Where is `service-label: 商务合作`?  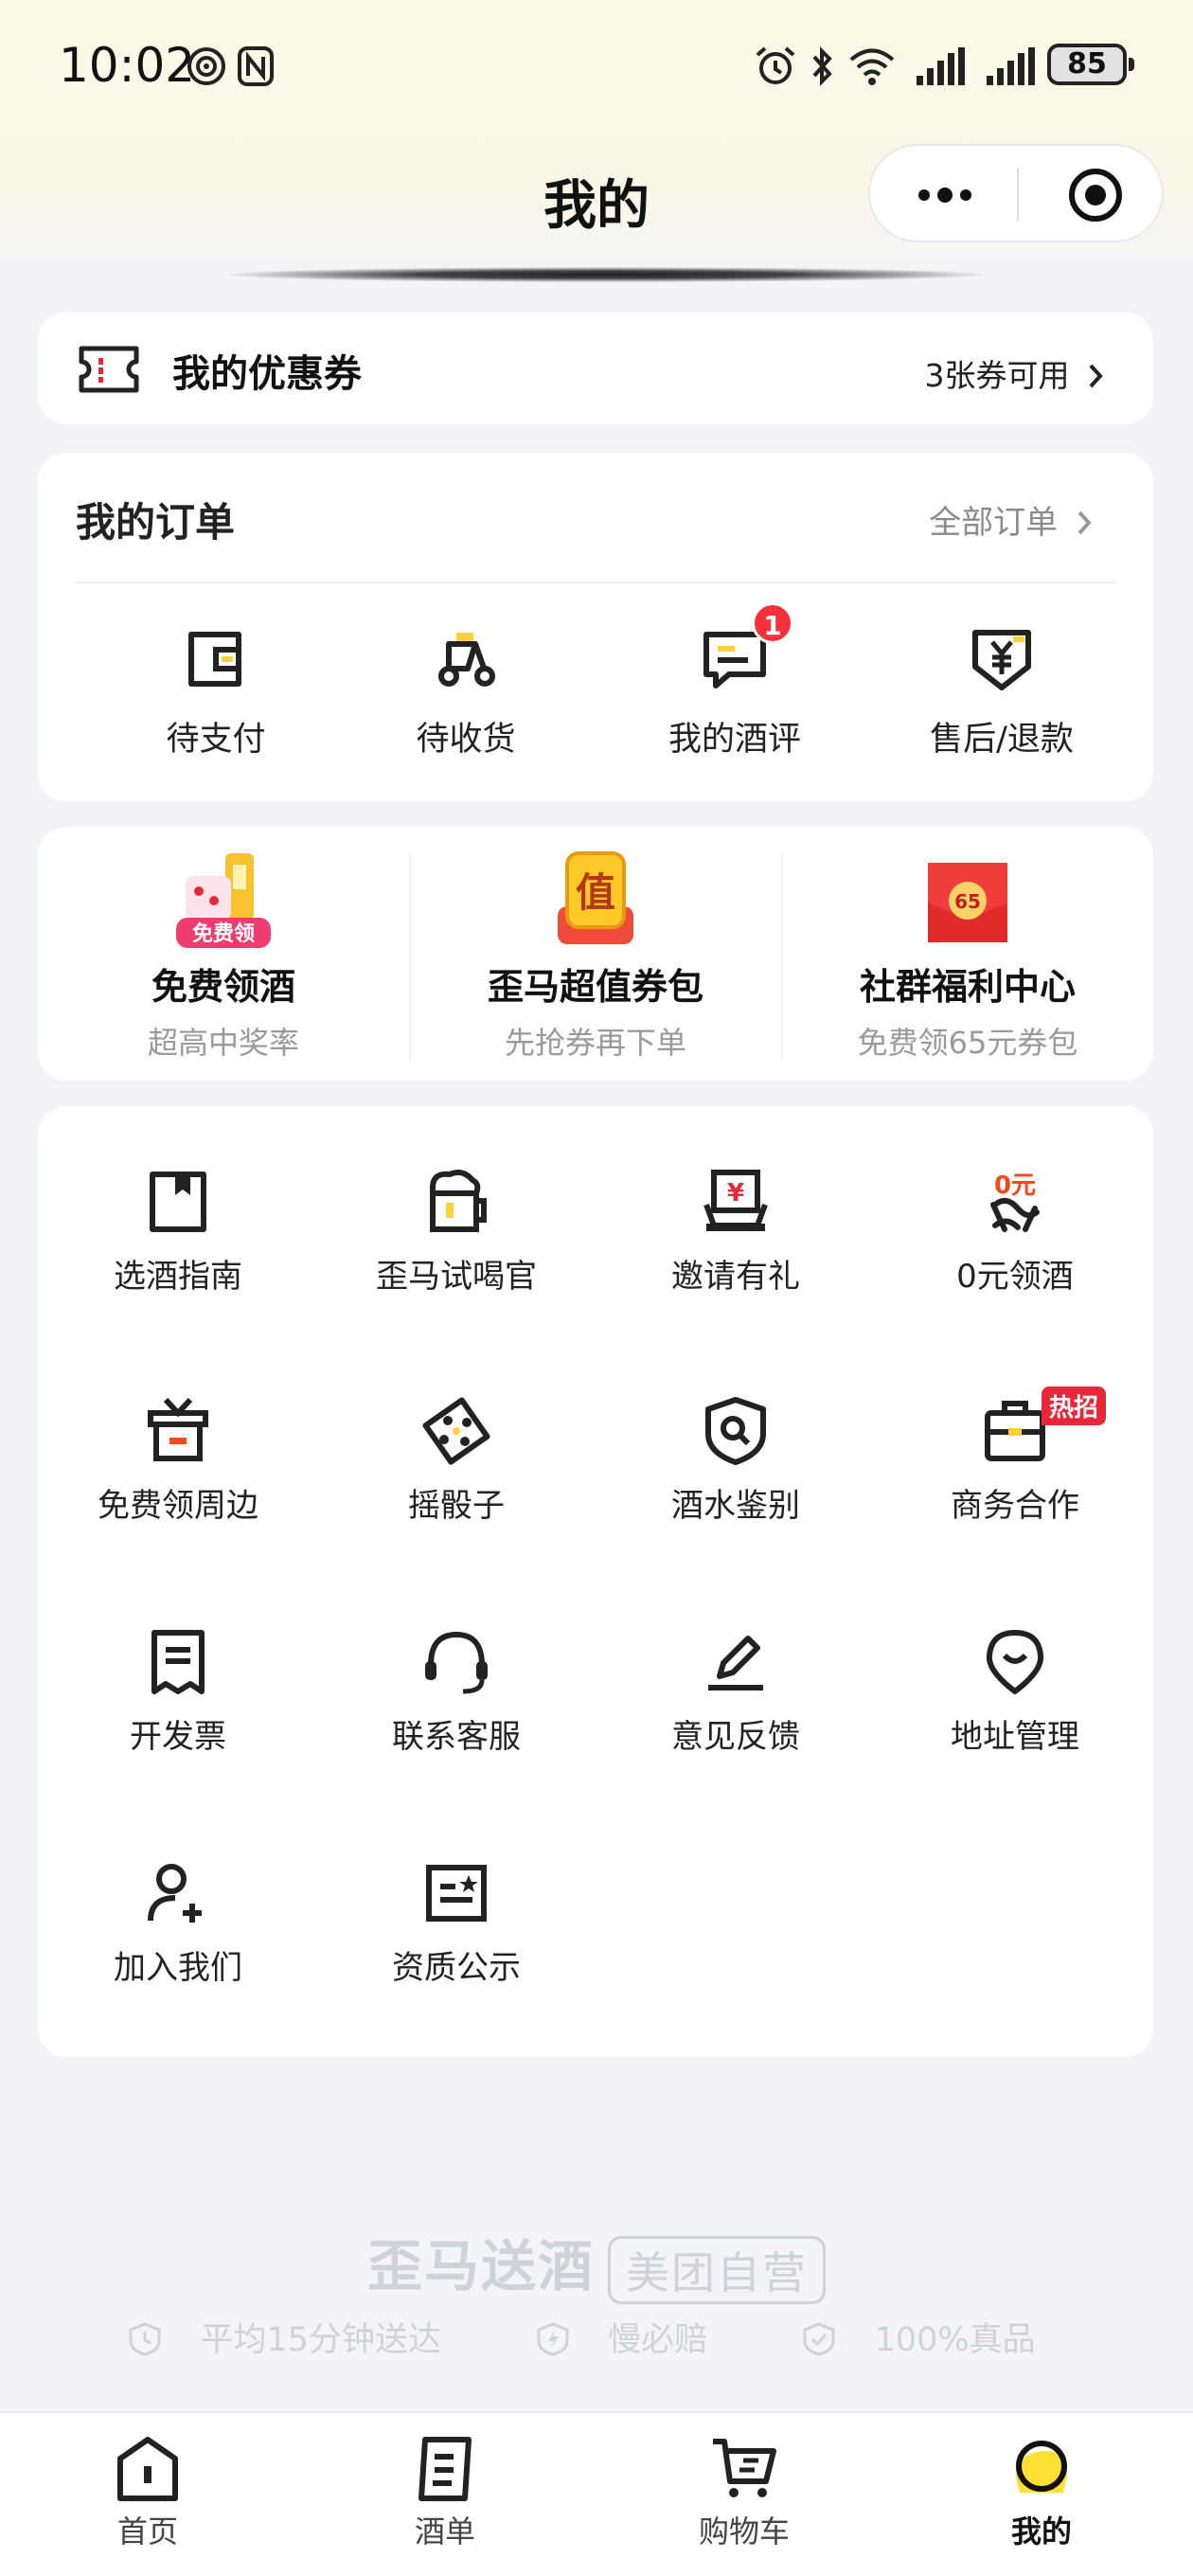 service-label: 商务合作 is located at coordinates (1015, 1506).